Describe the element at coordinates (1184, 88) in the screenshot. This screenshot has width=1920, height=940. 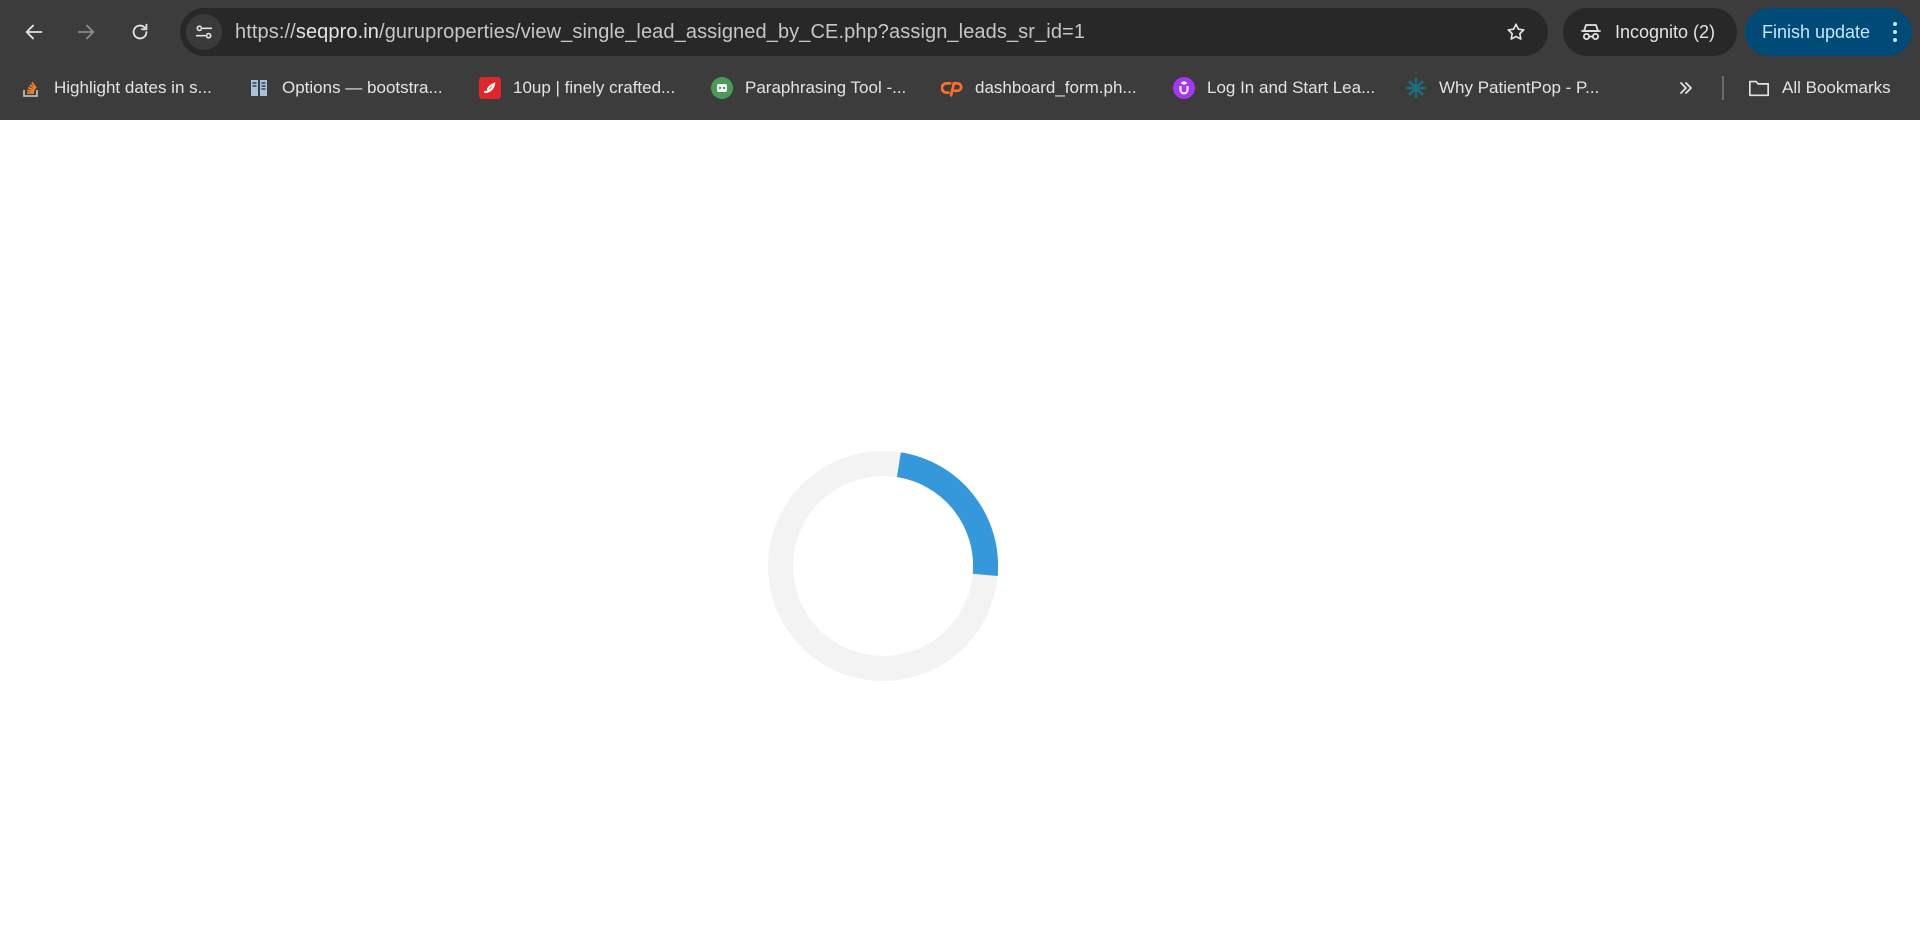
I see `udemy-icon` at that location.